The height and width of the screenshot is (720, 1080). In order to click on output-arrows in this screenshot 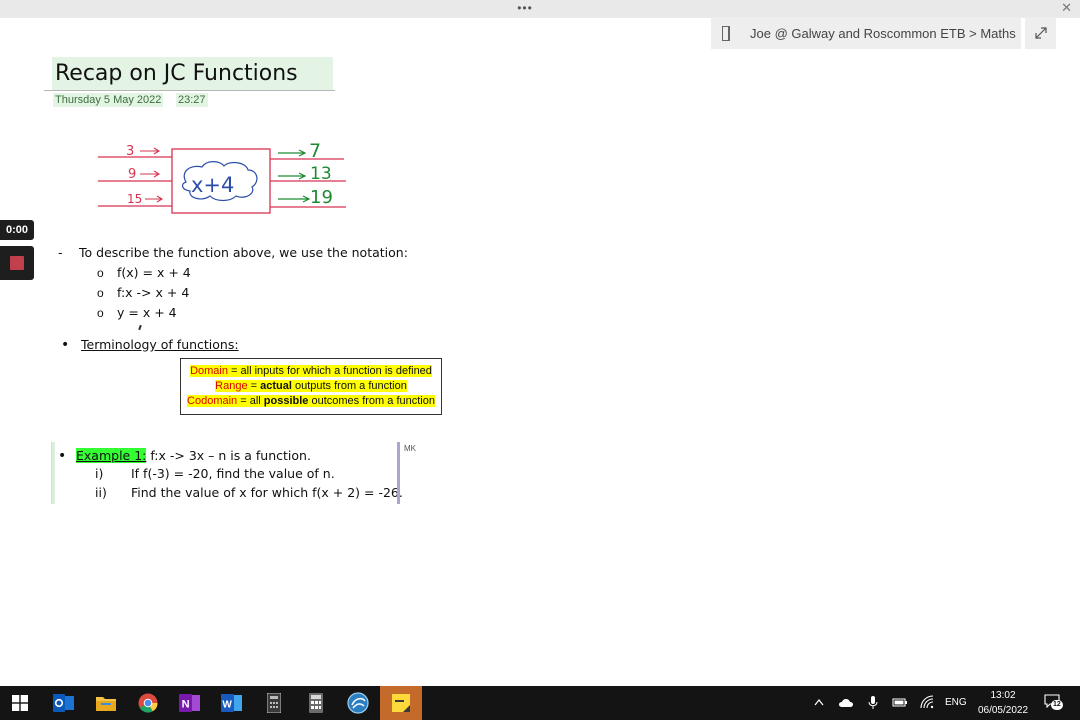, I will do `click(294, 176)`.